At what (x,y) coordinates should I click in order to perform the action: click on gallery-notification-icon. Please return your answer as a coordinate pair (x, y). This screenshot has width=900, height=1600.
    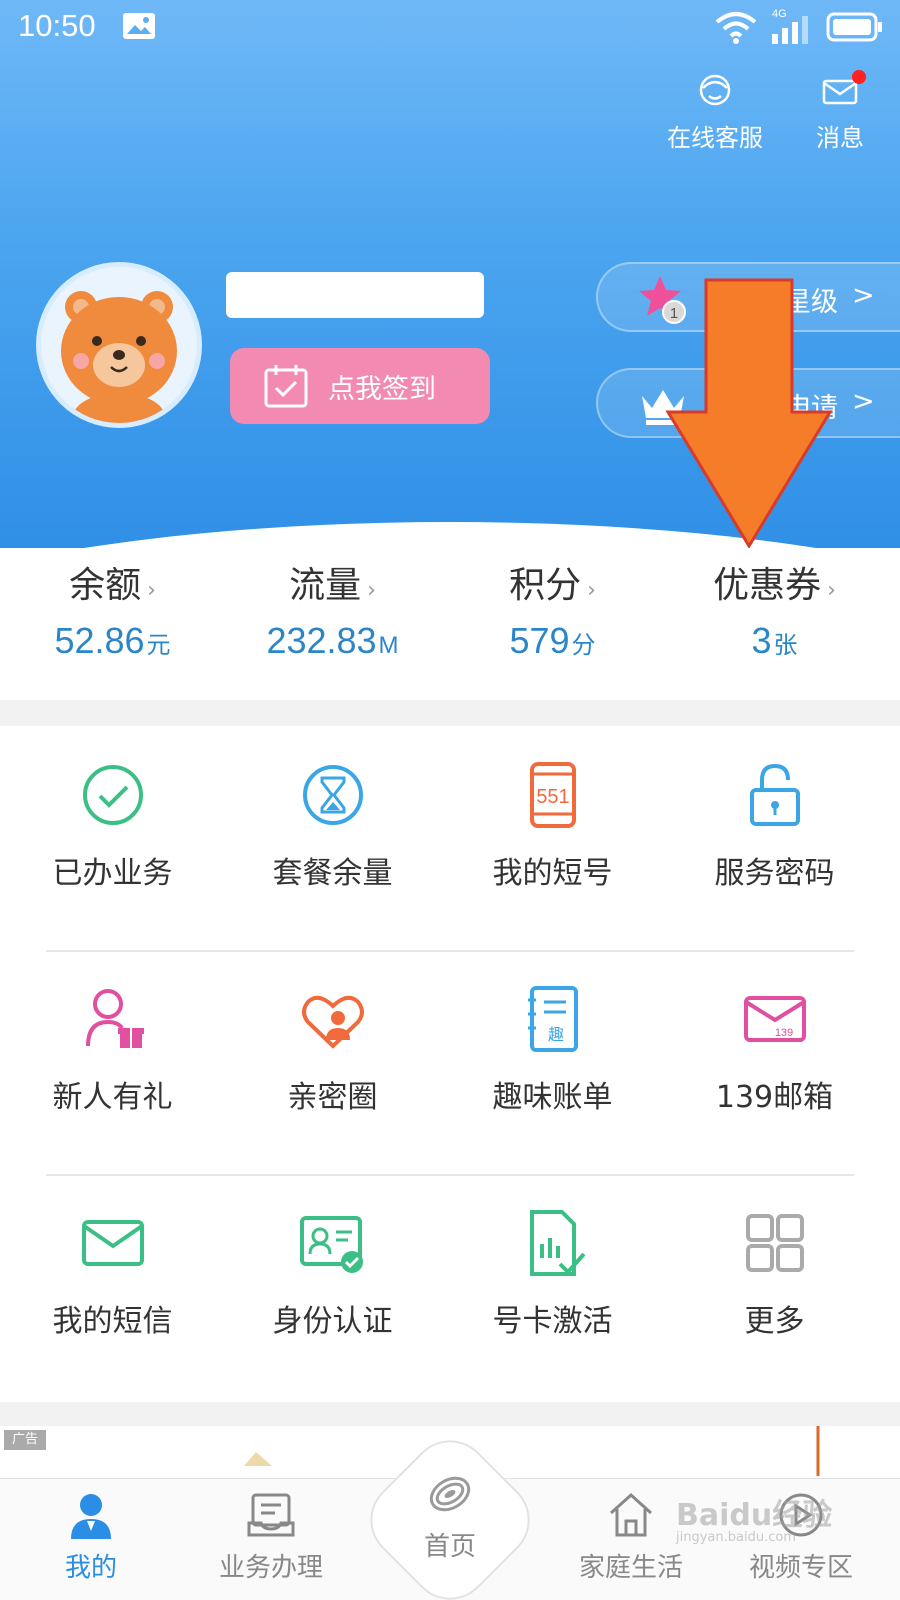
    Looking at the image, I should click on (139, 26).